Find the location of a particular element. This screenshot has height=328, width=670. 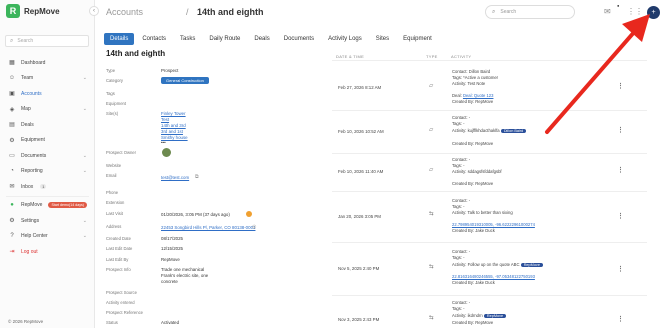

copy-icon: ⧉ is located at coordinates (197, 177).